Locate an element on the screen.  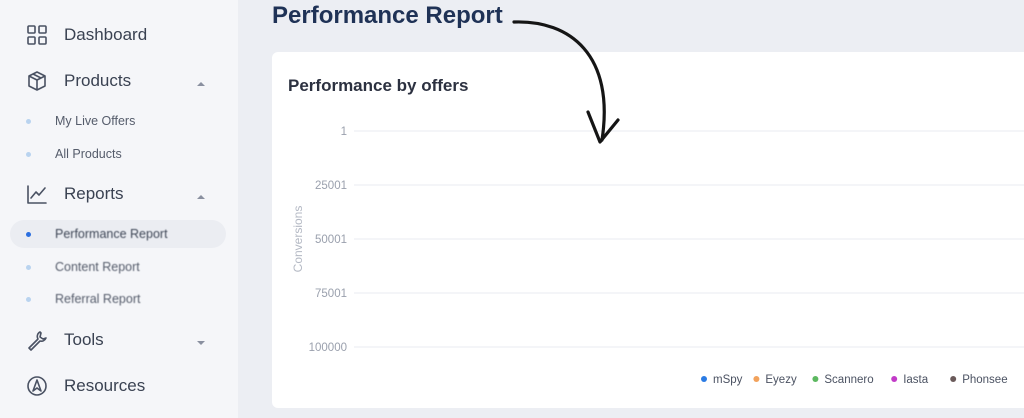
legend-item: mSpy is located at coordinates (722, 380).